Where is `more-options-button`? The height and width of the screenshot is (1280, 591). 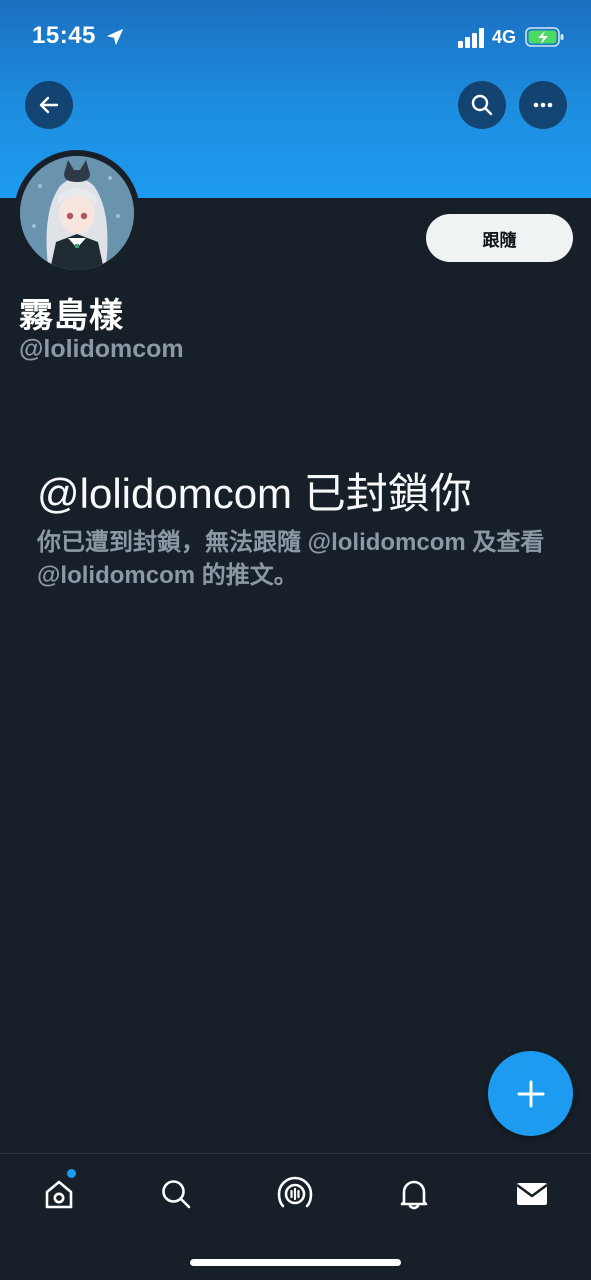
more-options-button is located at coordinates (543, 105).